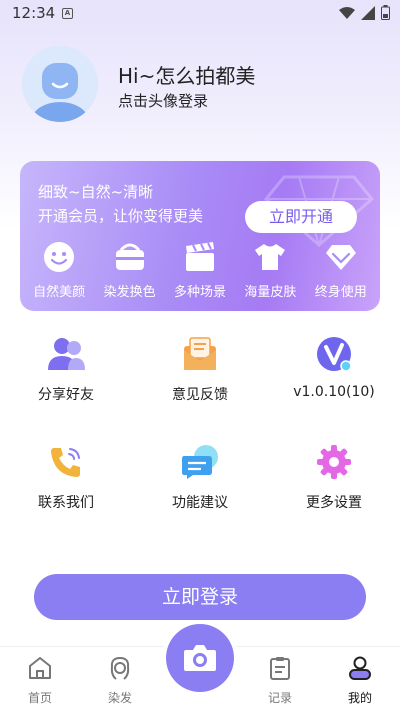  What do you see at coordinates (59, 257) in the screenshot?
I see `smile-icon` at bounding box center [59, 257].